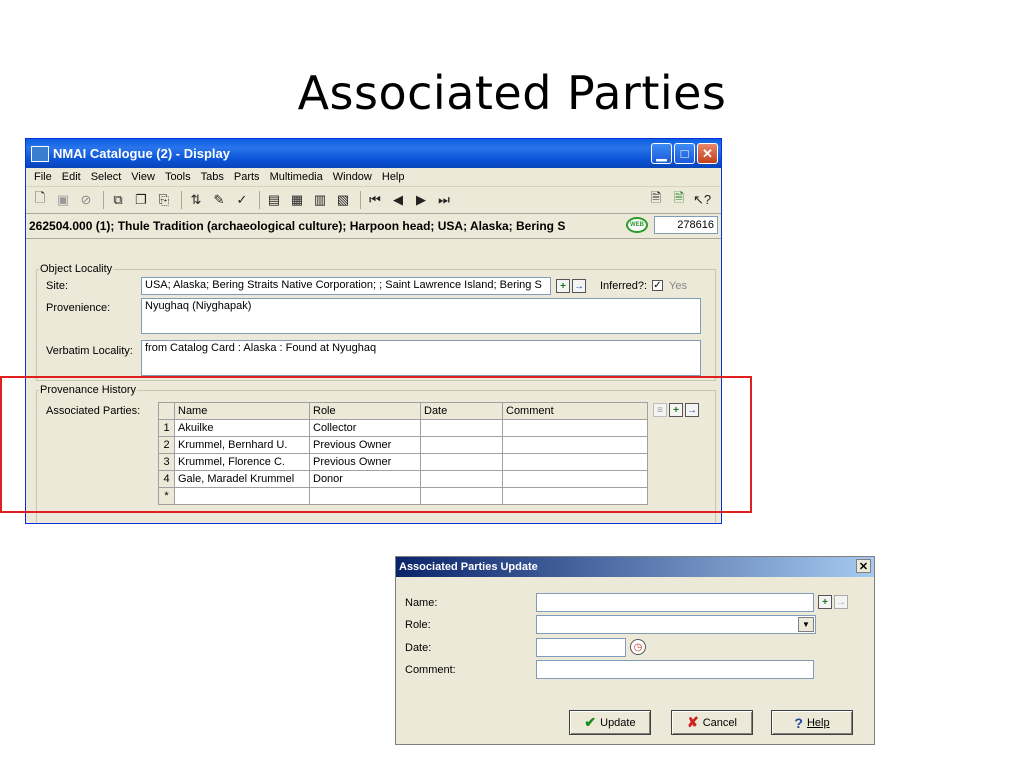  What do you see at coordinates (196, 200) in the screenshot?
I see `sort-icon: ⇅` at bounding box center [196, 200].